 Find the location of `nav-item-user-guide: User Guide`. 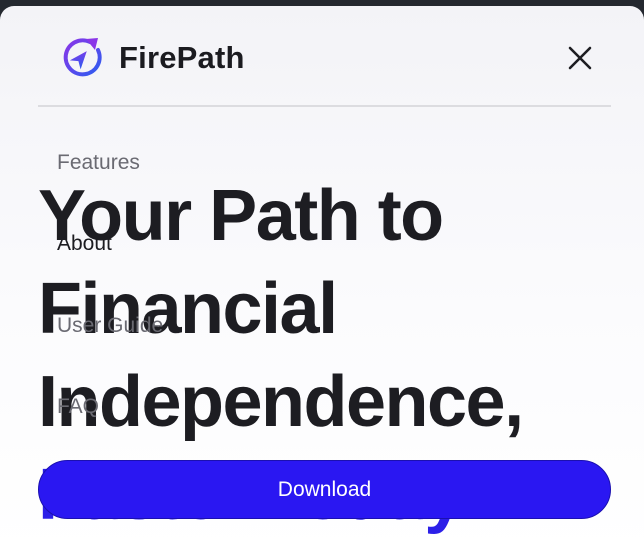

nav-item-user-guide: User Guide is located at coordinates (110, 326).